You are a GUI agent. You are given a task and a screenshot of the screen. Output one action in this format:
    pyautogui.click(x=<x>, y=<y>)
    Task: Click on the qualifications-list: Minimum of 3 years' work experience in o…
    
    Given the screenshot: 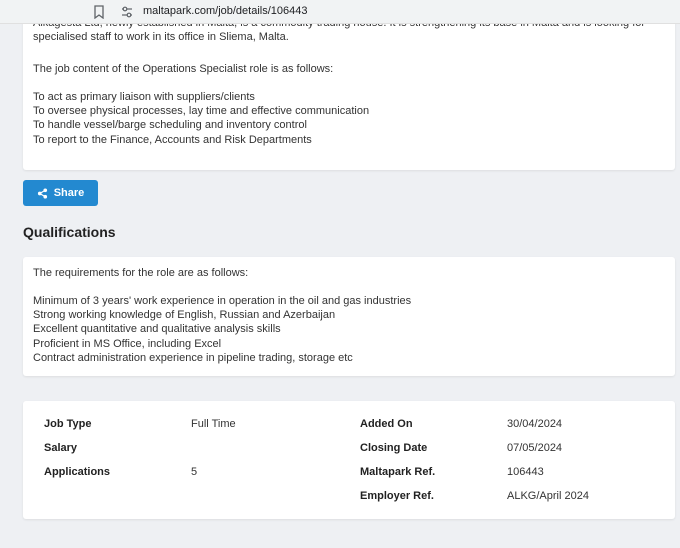 What is the action you would take?
    pyautogui.click(x=222, y=329)
    